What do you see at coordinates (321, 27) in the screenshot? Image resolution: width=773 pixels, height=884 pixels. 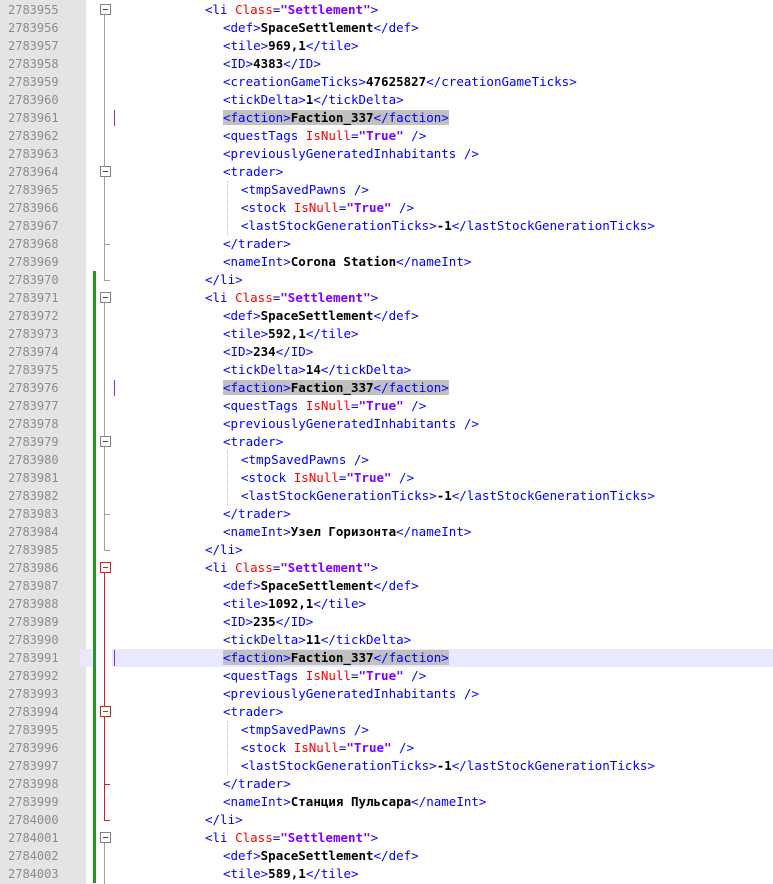 I see `code-content: <def>SpaceSettlement</def>` at bounding box center [321, 27].